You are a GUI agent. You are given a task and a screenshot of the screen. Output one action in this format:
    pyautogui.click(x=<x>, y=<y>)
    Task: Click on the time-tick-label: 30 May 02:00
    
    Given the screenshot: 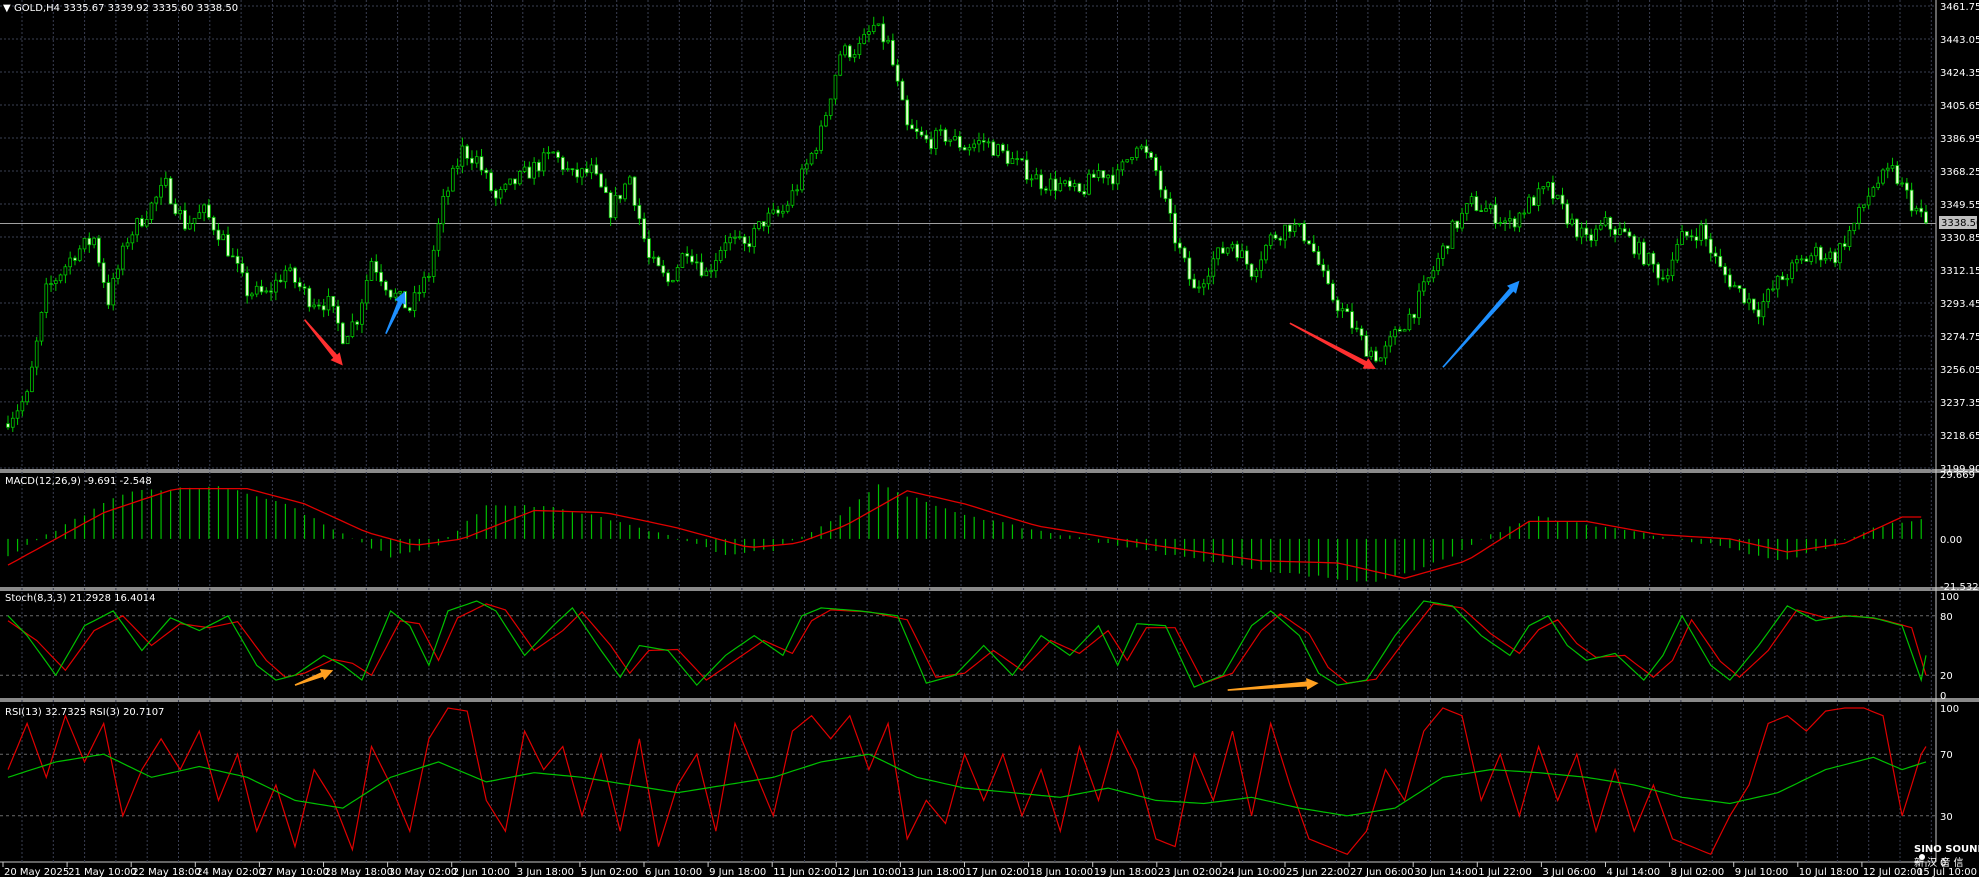 What is the action you would take?
    pyautogui.click(x=423, y=872)
    